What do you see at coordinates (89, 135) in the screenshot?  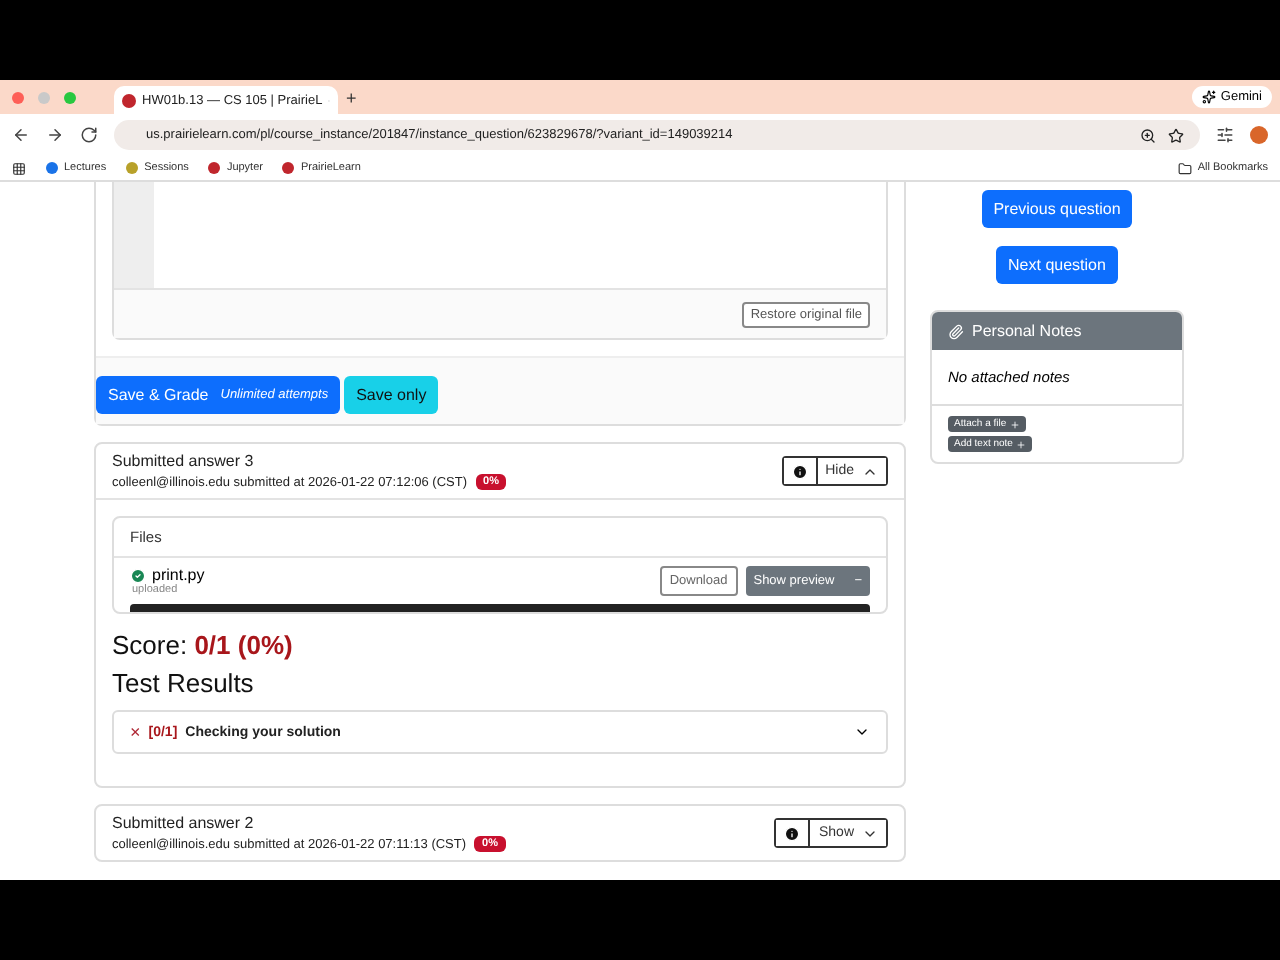 I see `reload-icon` at bounding box center [89, 135].